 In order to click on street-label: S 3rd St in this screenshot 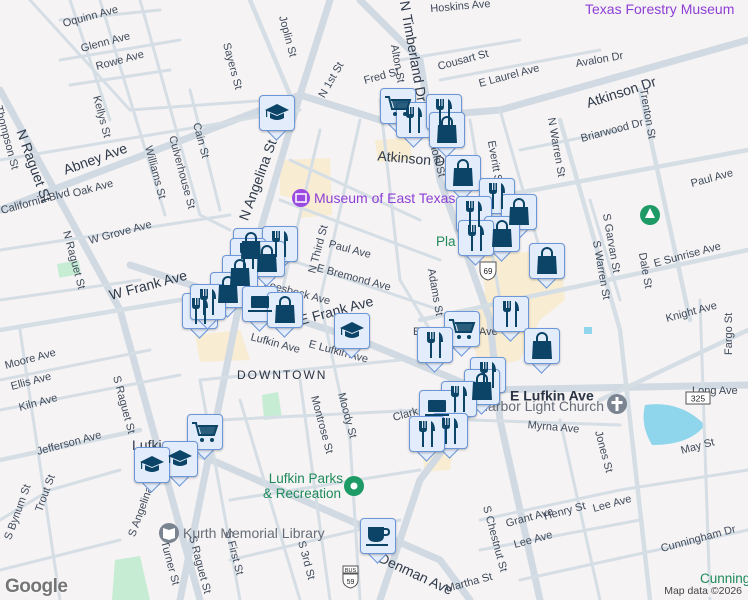, I will do `click(306, 561)`.